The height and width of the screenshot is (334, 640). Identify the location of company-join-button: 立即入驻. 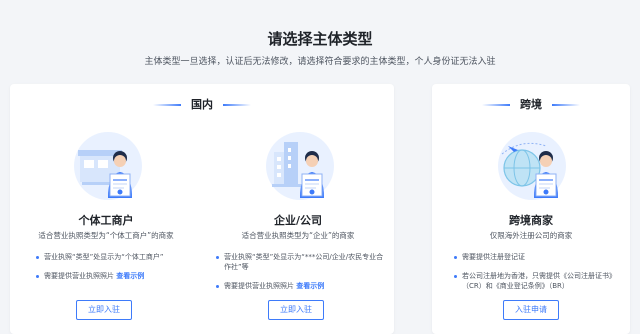
(296, 310).